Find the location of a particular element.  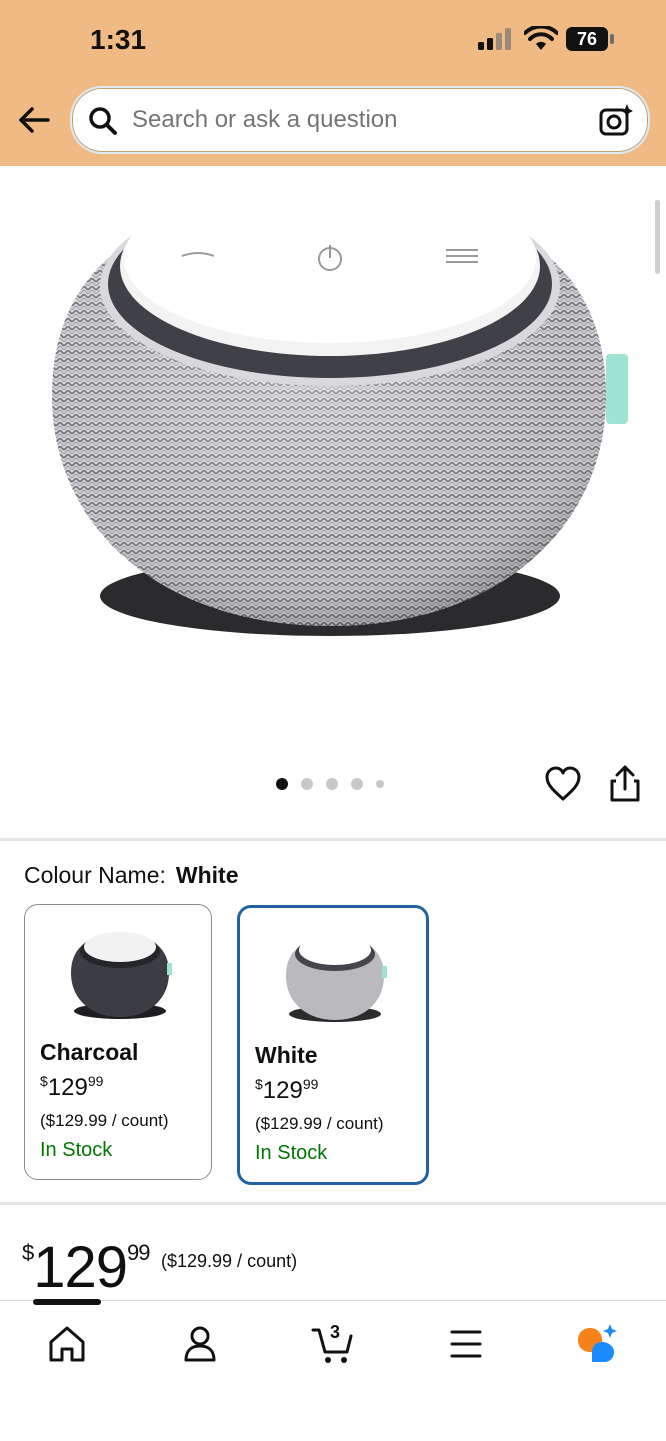

status-time: 1:31 is located at coordinates (118, 39).